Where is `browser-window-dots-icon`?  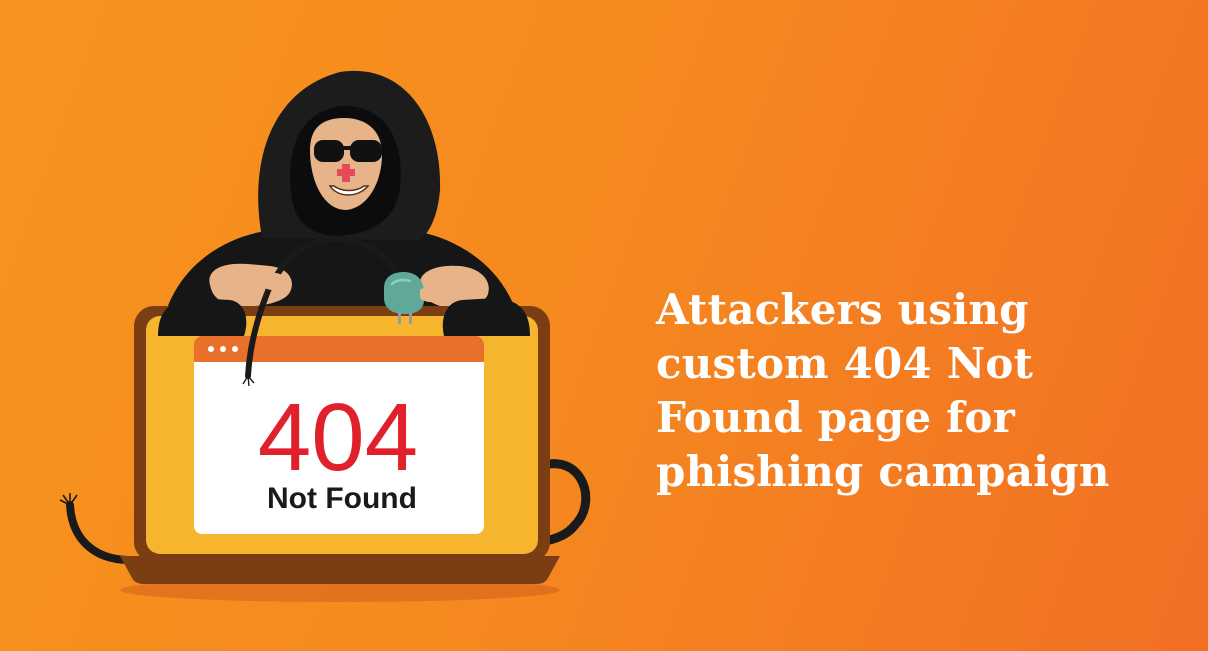 browser-window-dots-icon is located at coordinates (223, 349).